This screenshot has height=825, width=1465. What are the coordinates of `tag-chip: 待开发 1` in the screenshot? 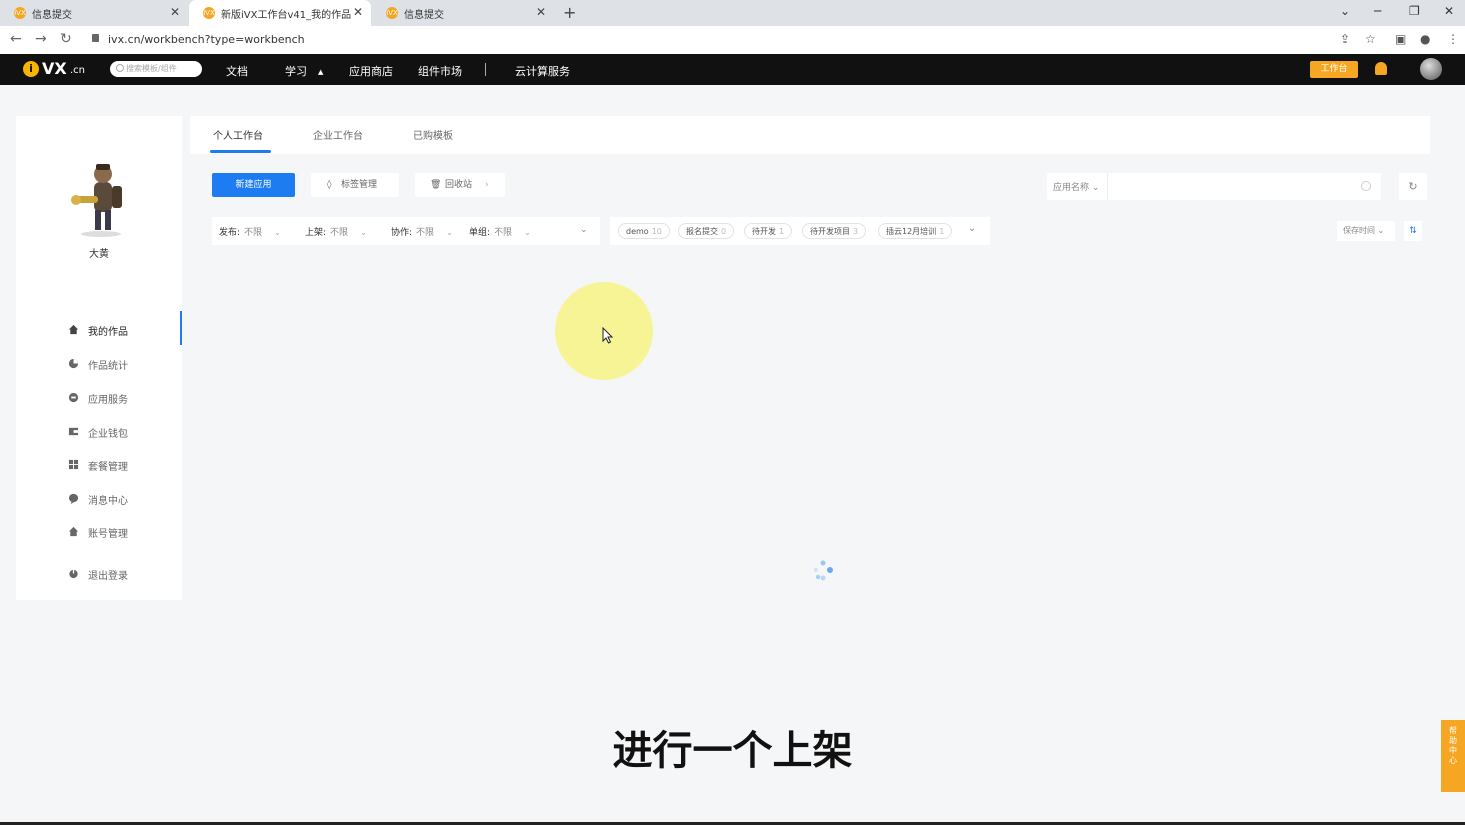 It's located at (768, 231).